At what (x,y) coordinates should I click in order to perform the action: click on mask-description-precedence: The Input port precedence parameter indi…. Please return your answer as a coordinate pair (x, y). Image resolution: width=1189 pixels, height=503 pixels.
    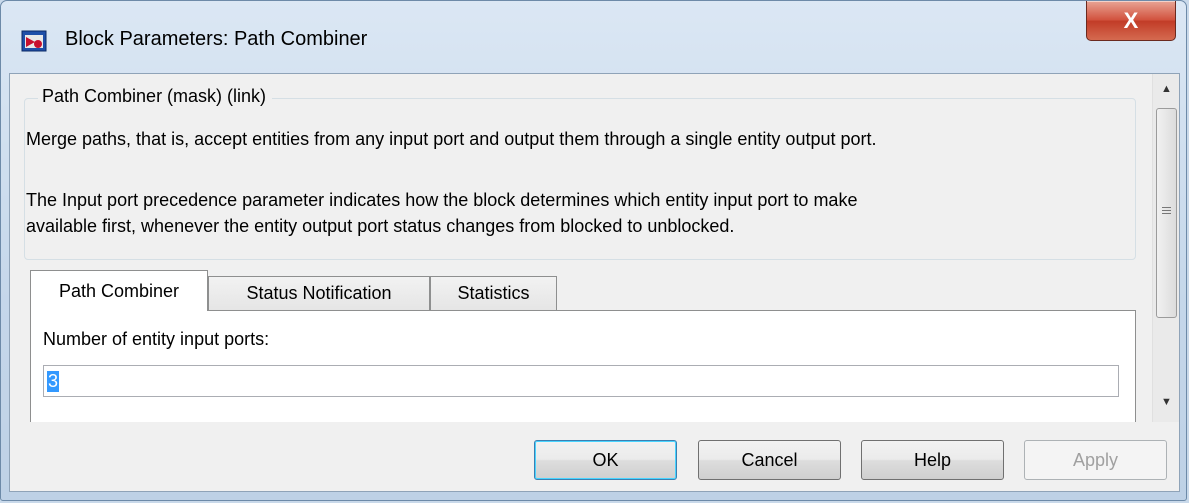
    Looking at the image, I should click on (441, 213).